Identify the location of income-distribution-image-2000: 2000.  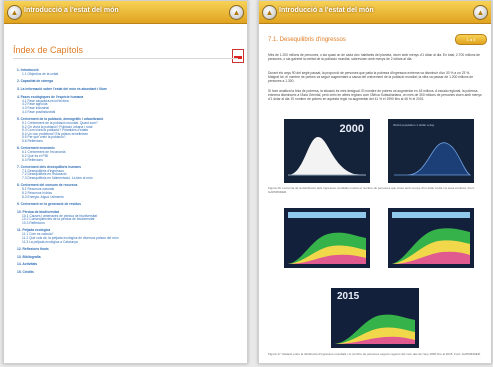
(327, 151).